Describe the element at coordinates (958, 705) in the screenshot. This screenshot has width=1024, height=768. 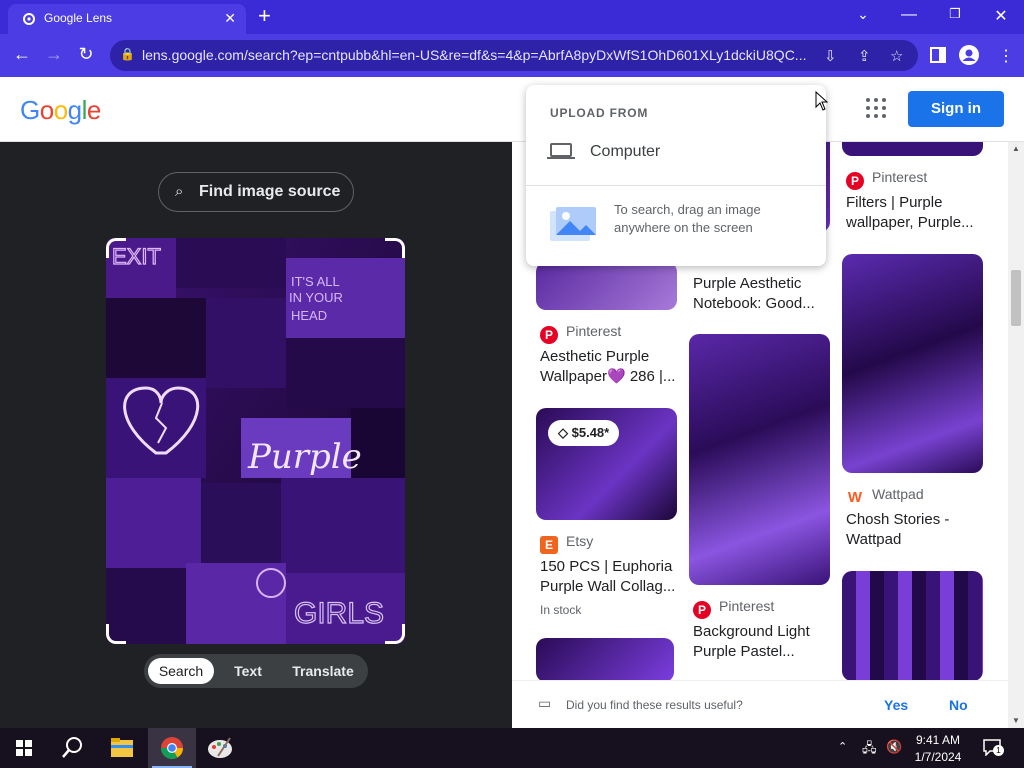
I see `feedback-no-button: No` at that location.